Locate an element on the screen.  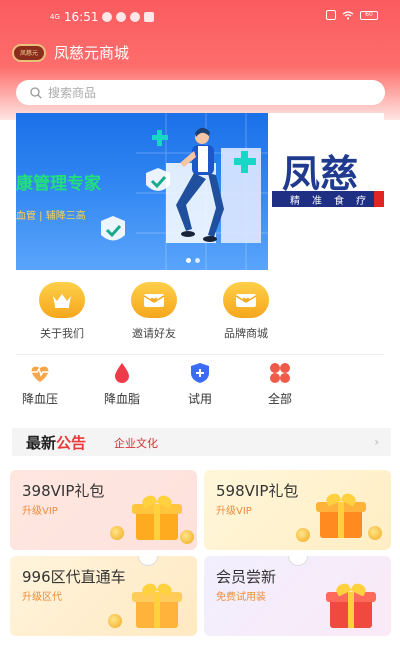
announcement-title-b: 公告 is located at coordinates (71, 443).